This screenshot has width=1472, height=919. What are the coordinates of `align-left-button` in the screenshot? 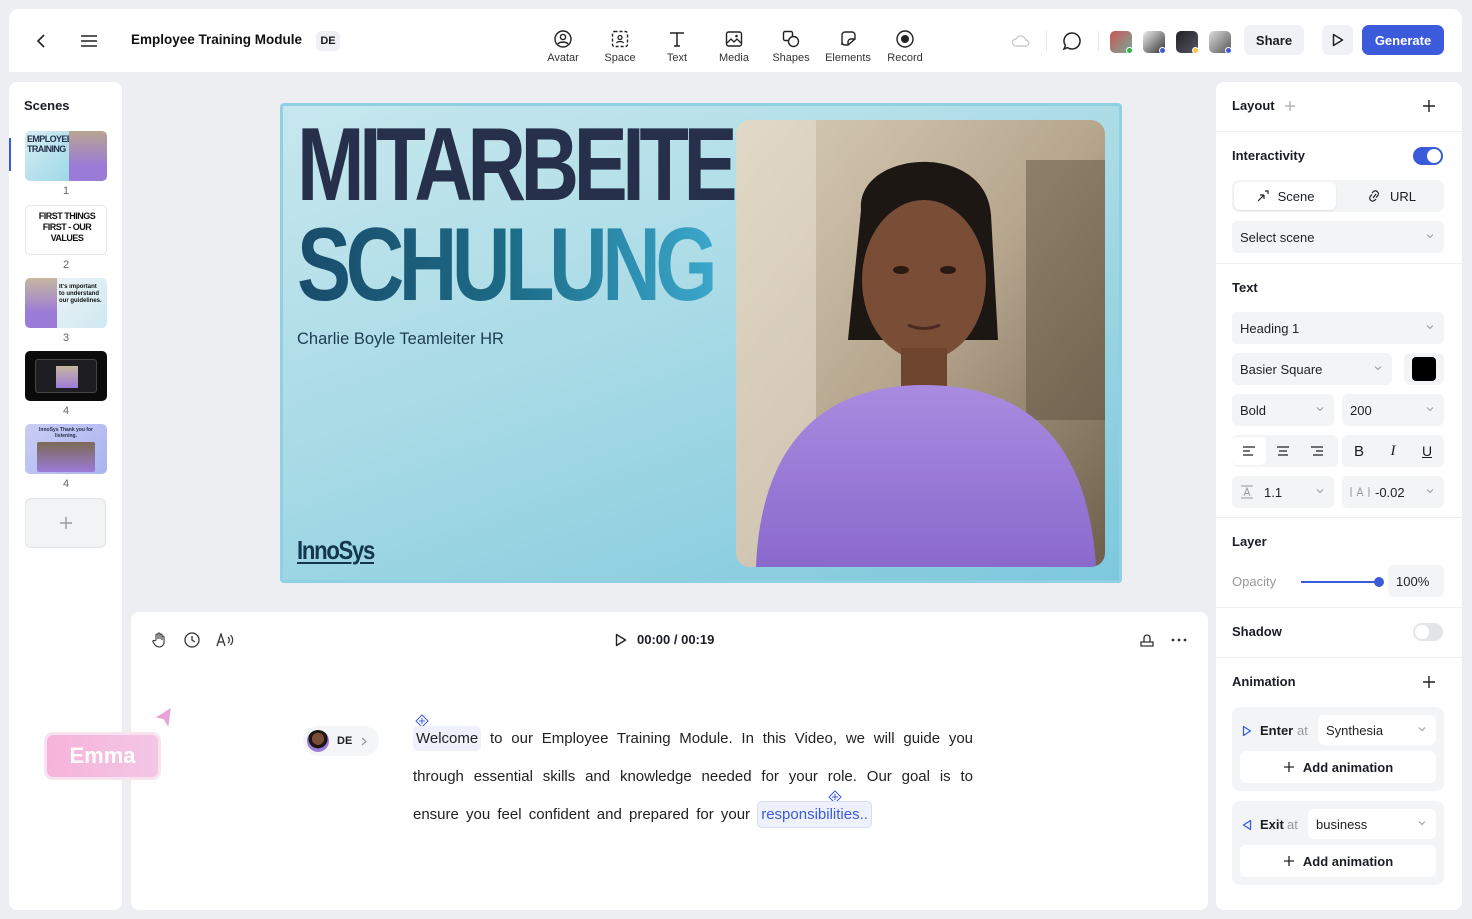 It's located at (1249, 451).